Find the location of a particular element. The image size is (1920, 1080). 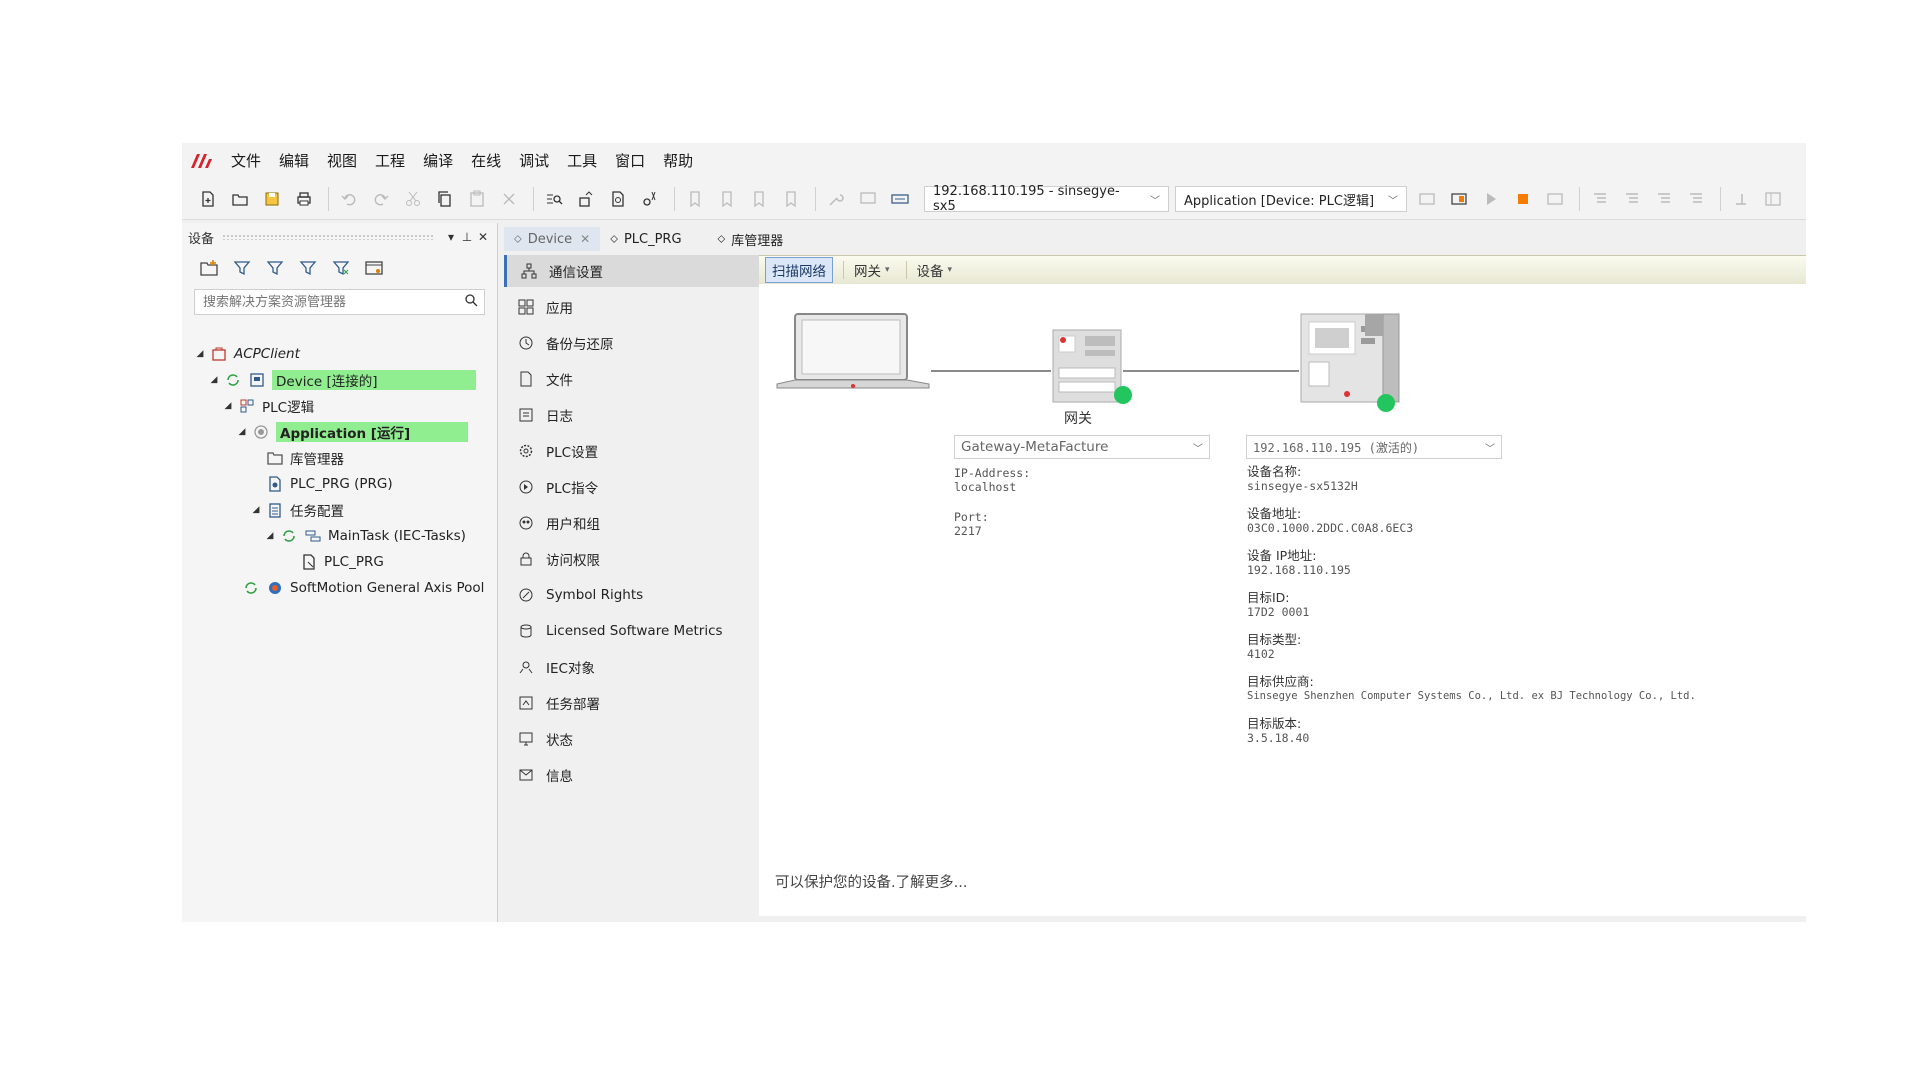

tree-label: 任务配置 is located at coordinates (317, 512).